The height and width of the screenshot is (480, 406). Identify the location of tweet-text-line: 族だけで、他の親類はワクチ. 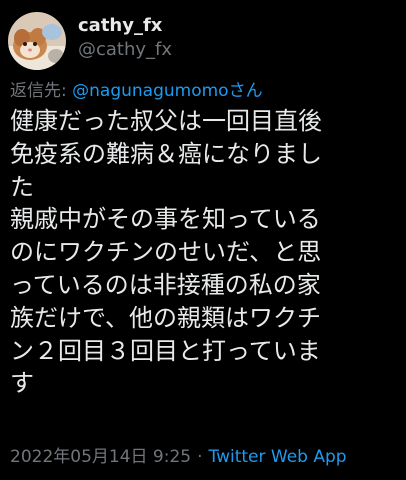
(166, 317).